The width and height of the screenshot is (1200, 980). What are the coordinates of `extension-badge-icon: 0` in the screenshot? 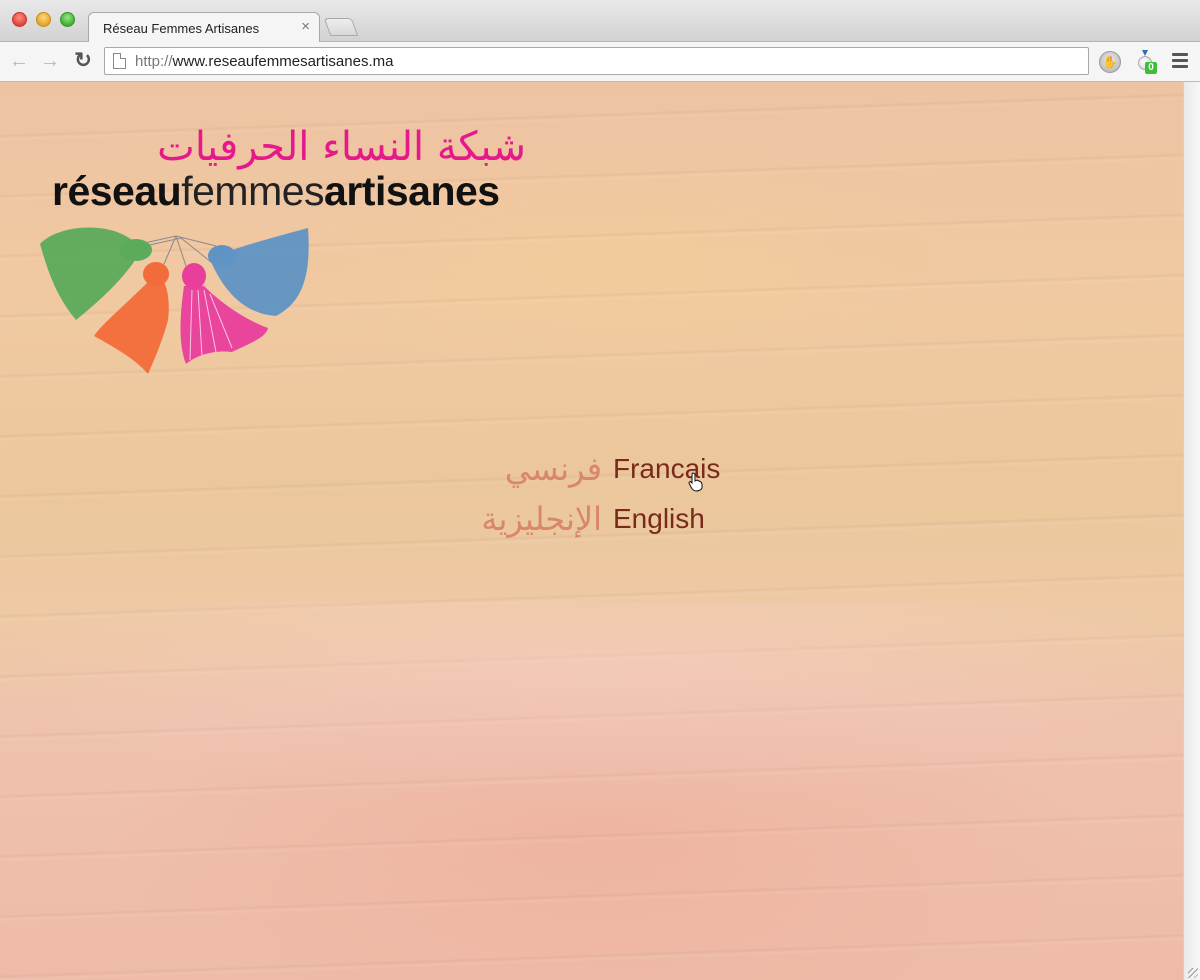 It's located at (1146, 62).